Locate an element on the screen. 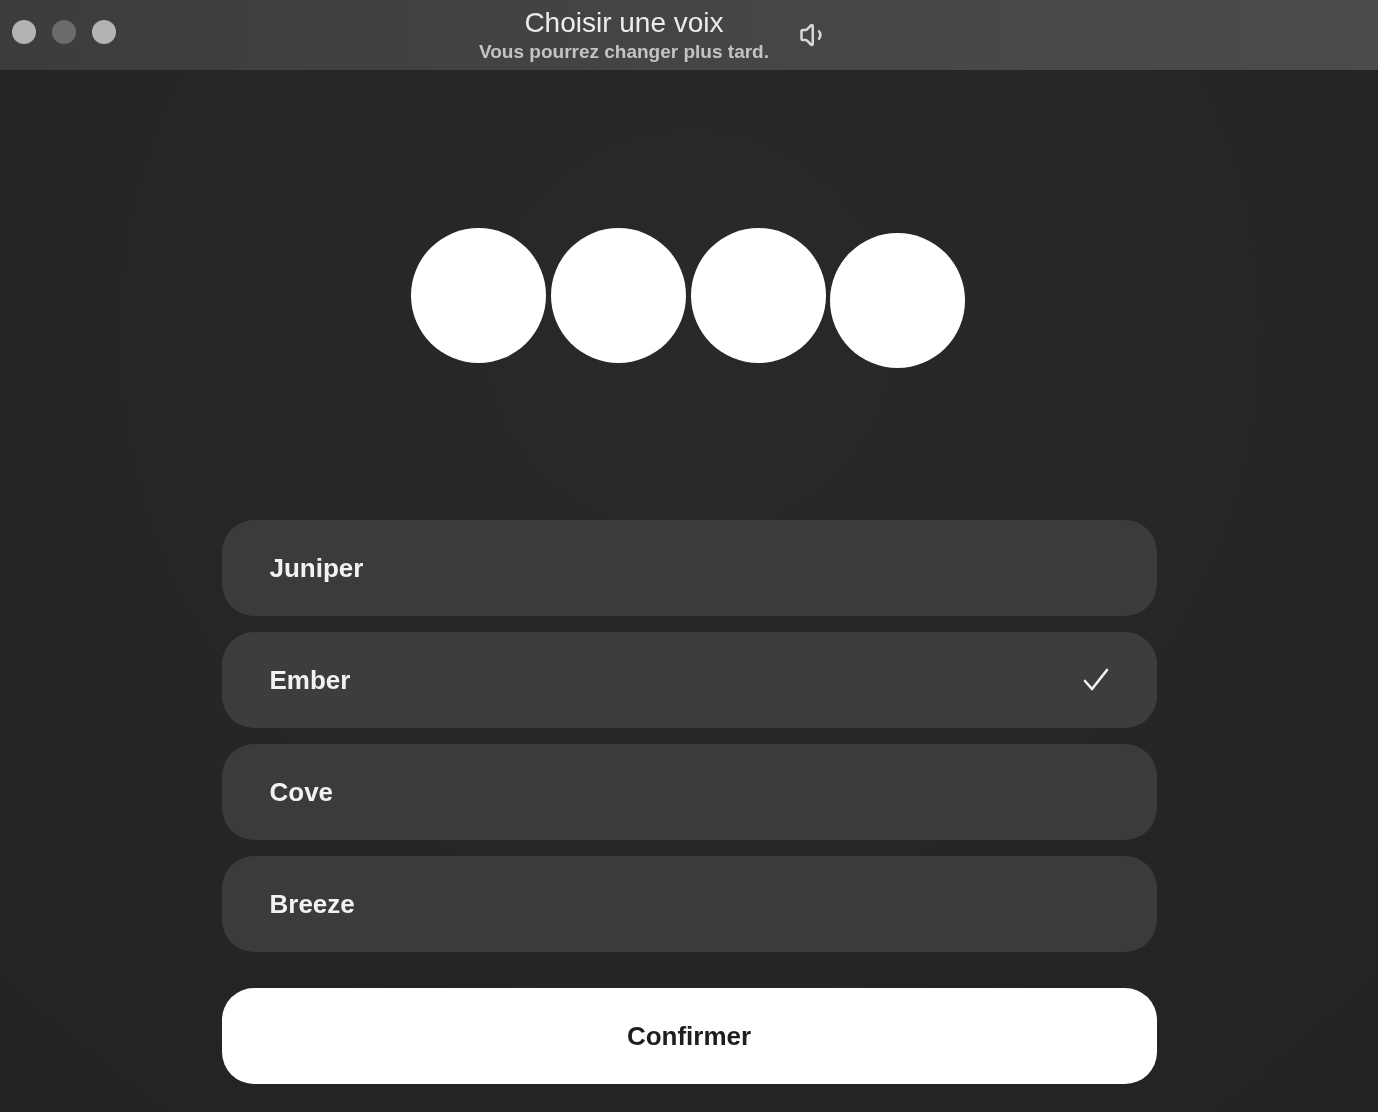  close-button is located at coordinates (24, 32).